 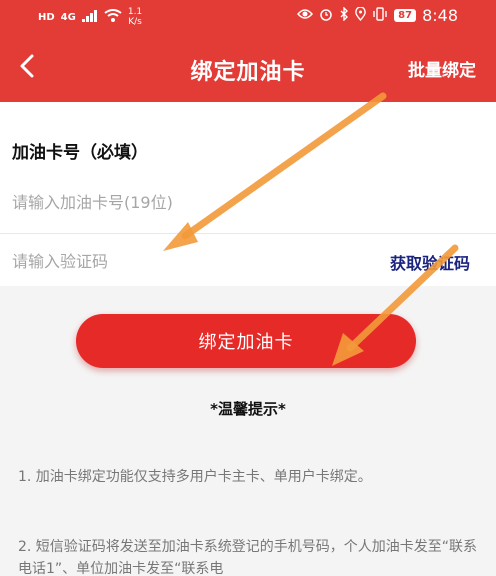 I want to click on card-number-label: 加油卡号（必填）, so click(x=80, y=153).